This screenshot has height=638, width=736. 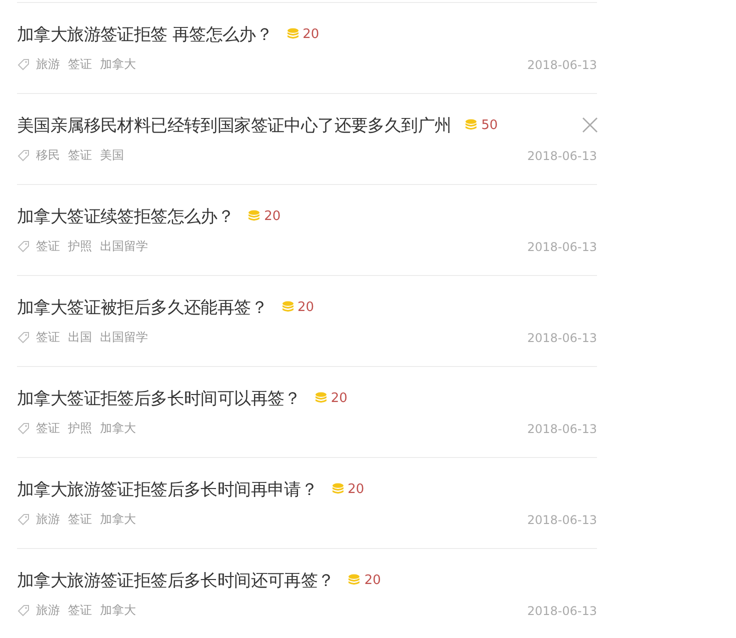 I want to click on question-link: 加拿大旅游签证拒签后多长时间还可再签？, so click(x=175, y=580).